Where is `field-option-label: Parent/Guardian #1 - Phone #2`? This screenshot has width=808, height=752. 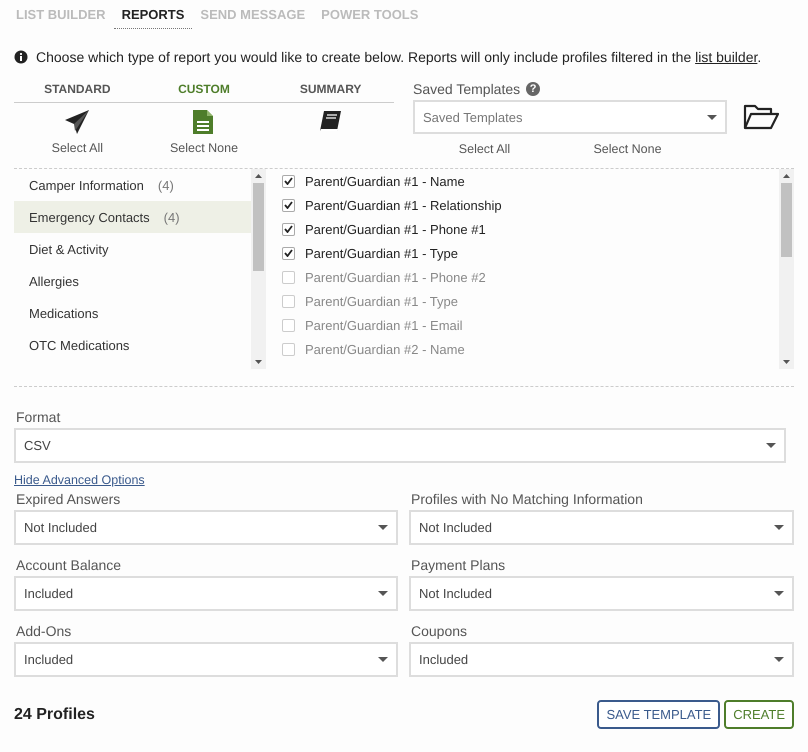
field-option-label: Parent/Guardian #1 - Phone #2 is located at coordinates (395, 277).